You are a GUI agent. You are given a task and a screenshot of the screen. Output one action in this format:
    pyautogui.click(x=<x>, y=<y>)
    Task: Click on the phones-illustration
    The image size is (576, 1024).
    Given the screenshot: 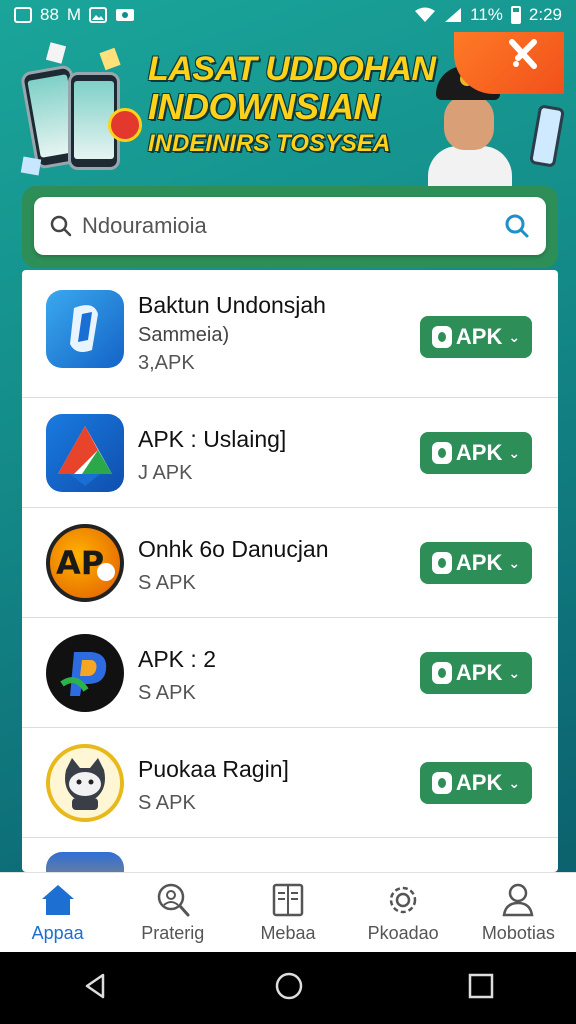 What is the action you would take?
    pyautogui.click(x=88, y=113)
    